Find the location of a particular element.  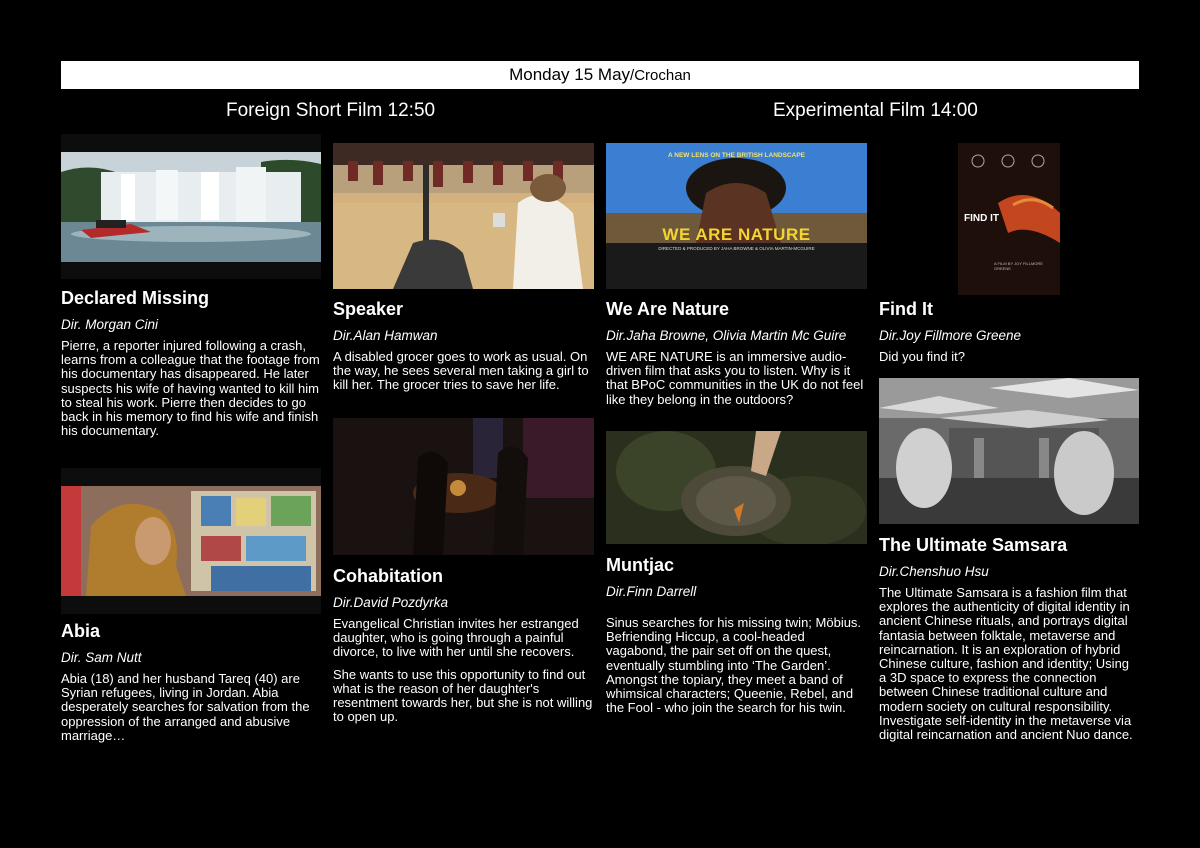

poster-tagline: A NEW LENS ON THE BRITISH LANDSCAPE is located at coordinates (736, 155).